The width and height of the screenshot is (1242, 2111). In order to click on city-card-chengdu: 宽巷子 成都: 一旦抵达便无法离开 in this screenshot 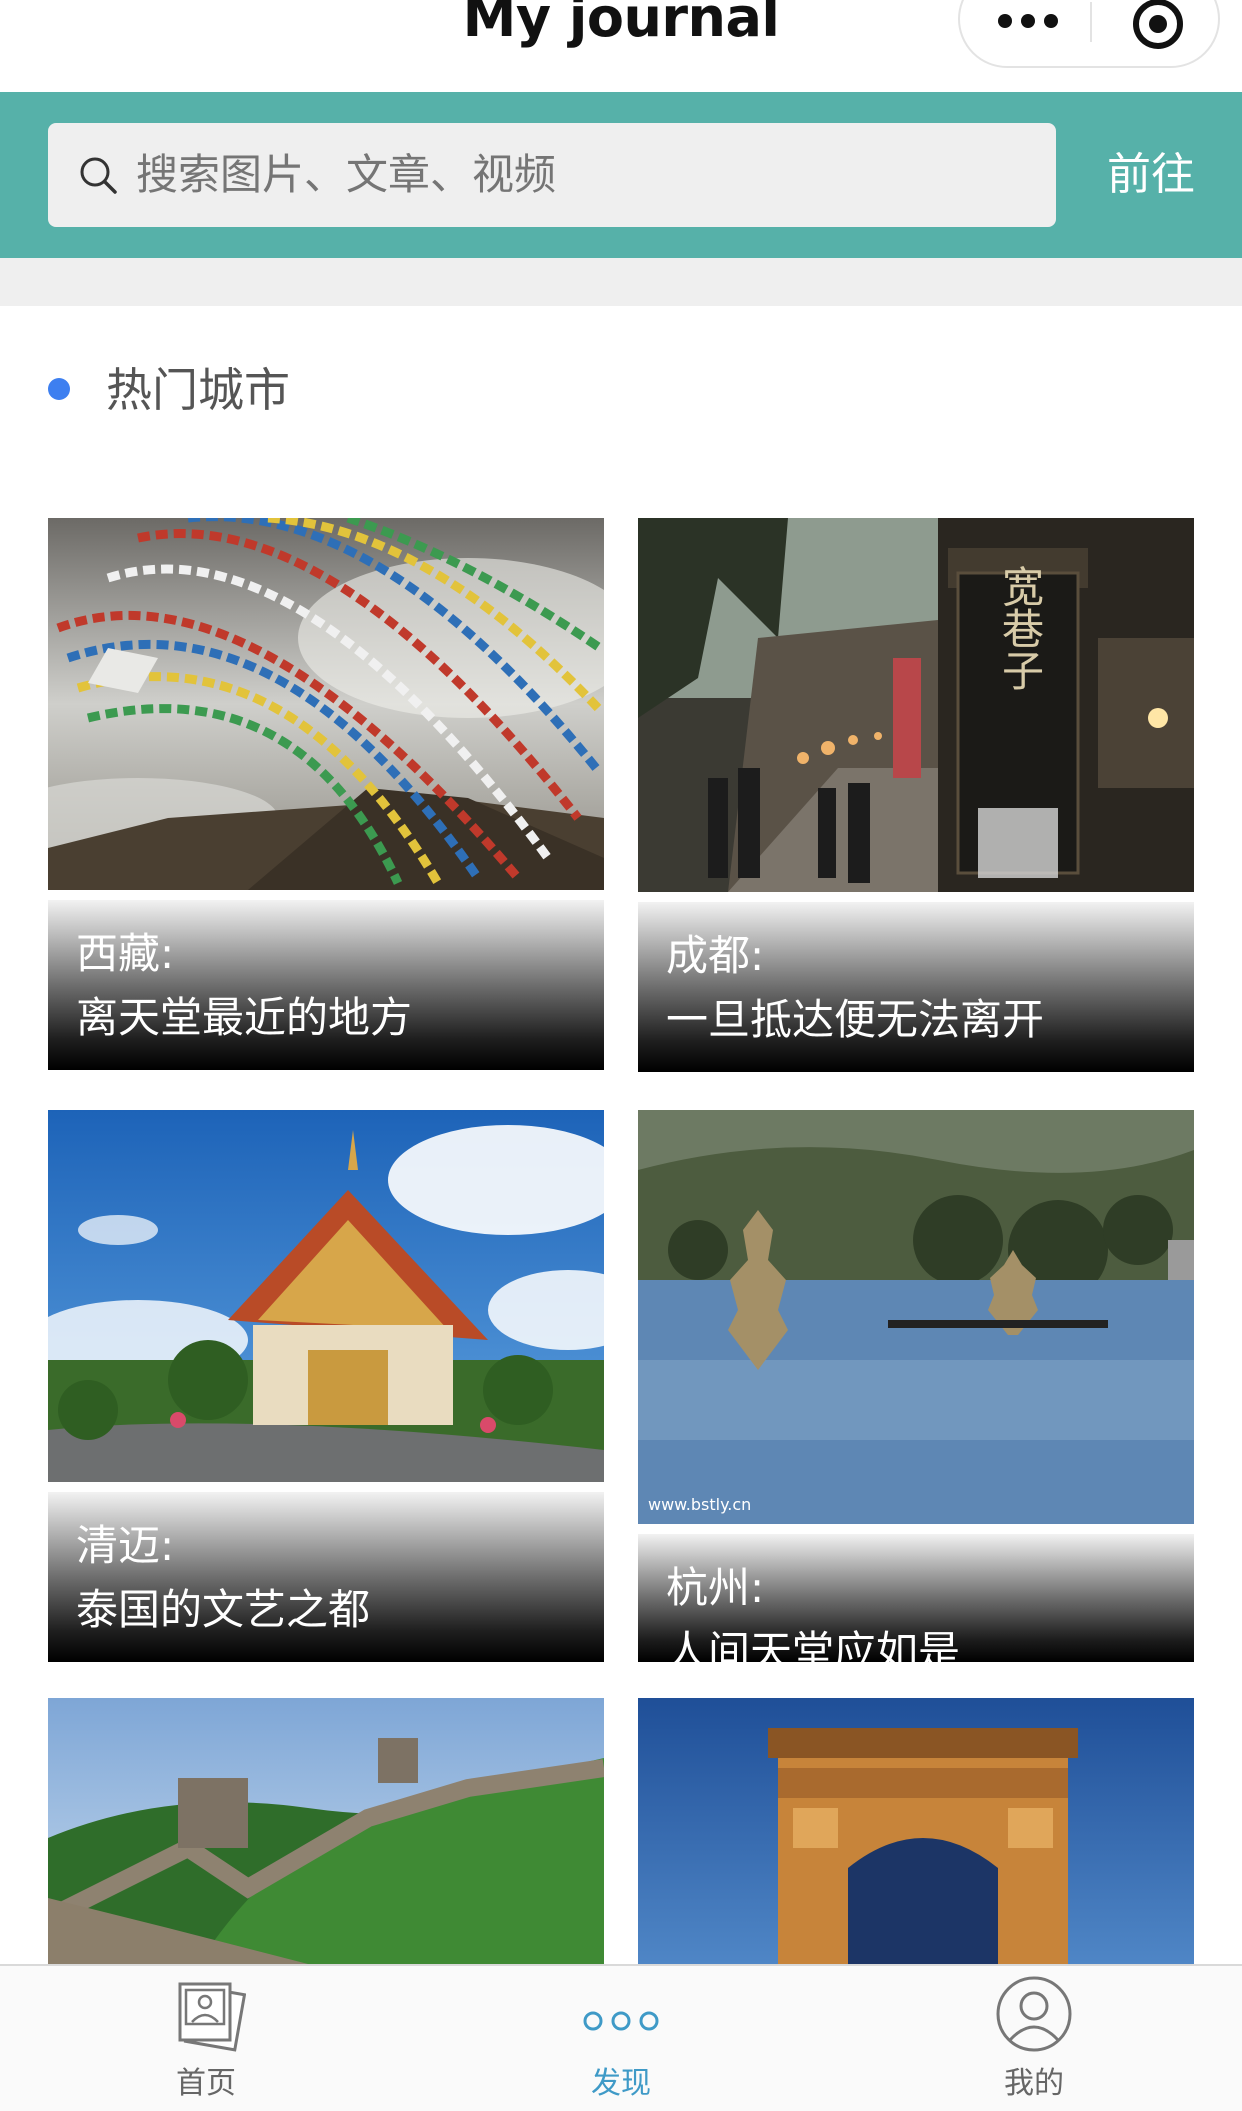, I will do `click(916, 795)`.